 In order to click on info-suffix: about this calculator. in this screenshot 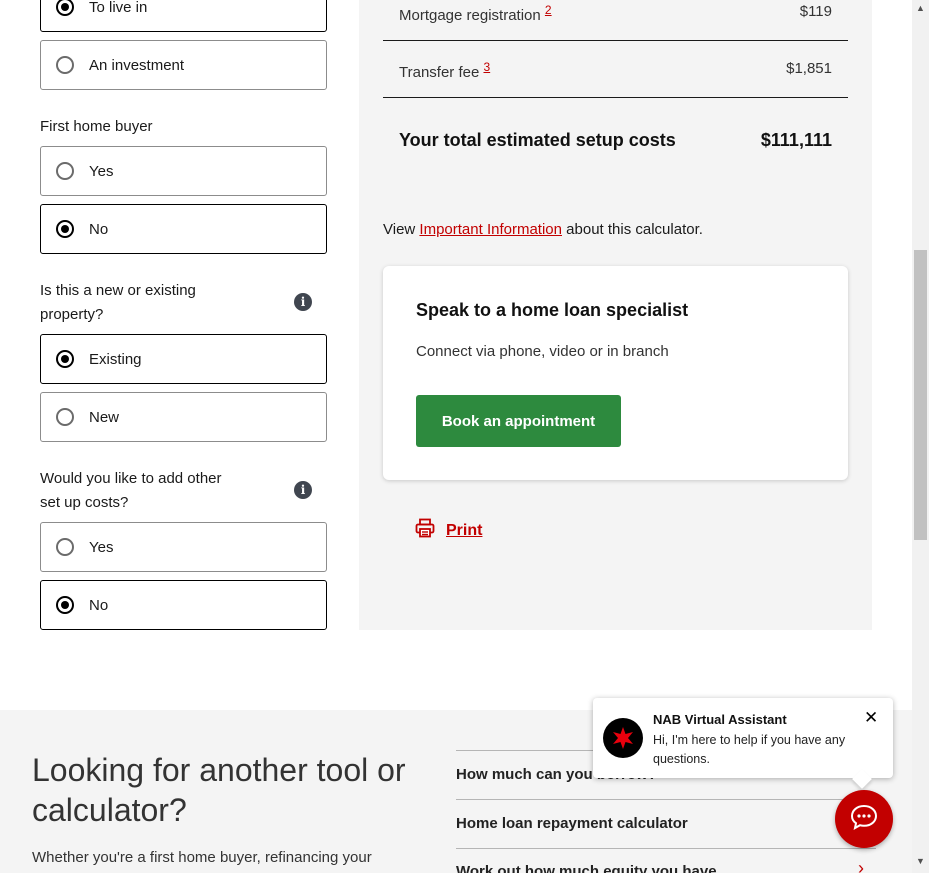, I will do `click(634, 229)`.